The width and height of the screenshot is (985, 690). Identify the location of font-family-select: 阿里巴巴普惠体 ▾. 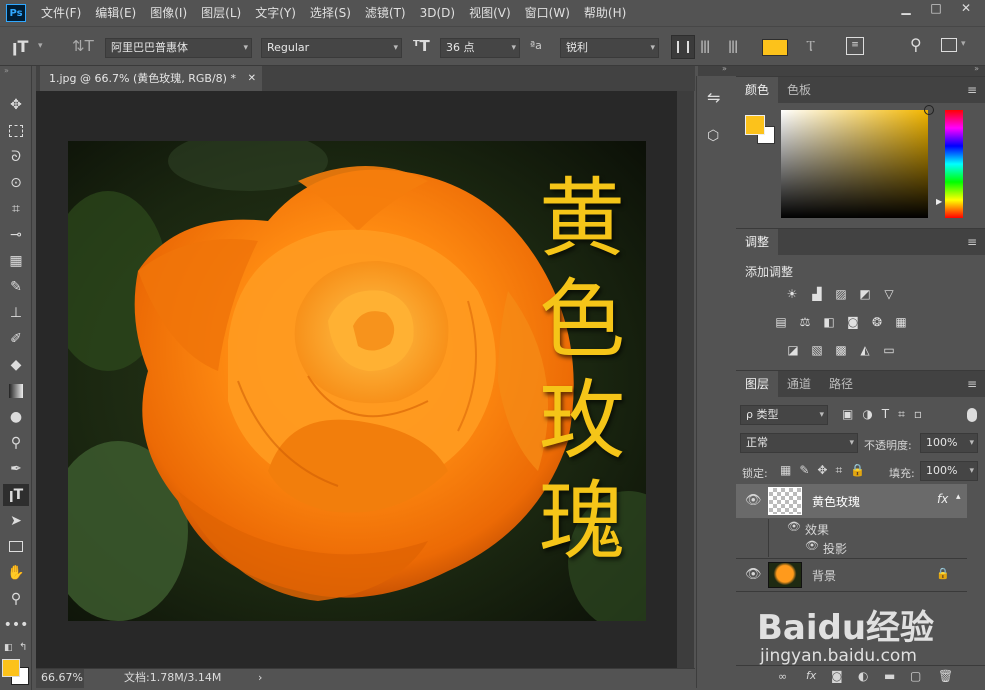
(178, 48).